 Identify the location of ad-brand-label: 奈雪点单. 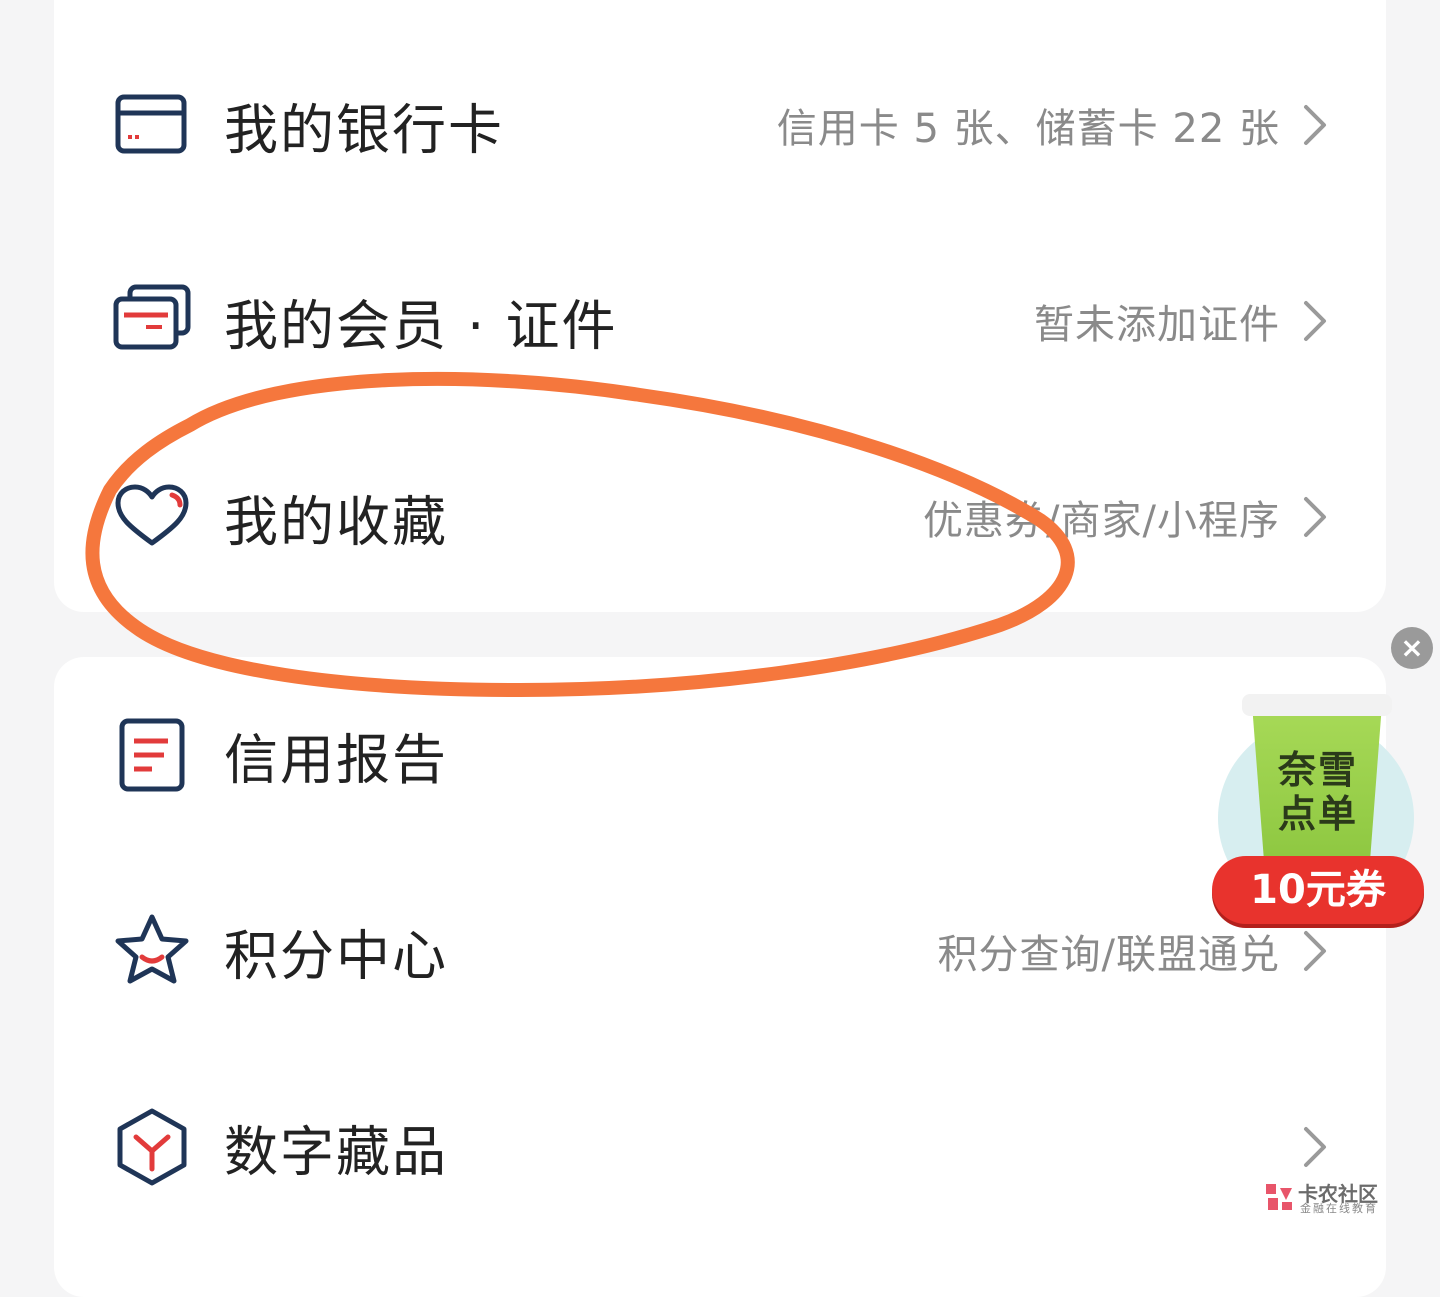
(1317, 792).